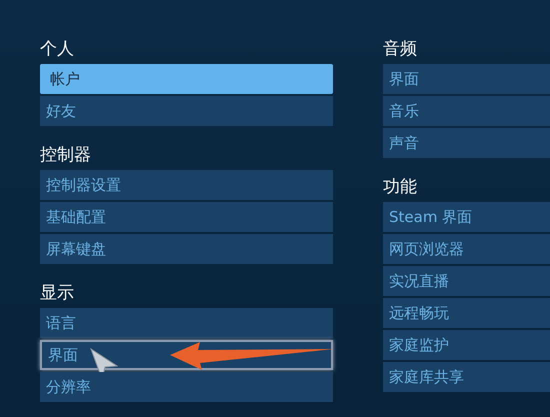 Image resolution: width=550 pixels, height=417 pixels. I want to click on menu-item: 实况直播, so click(466, 281).